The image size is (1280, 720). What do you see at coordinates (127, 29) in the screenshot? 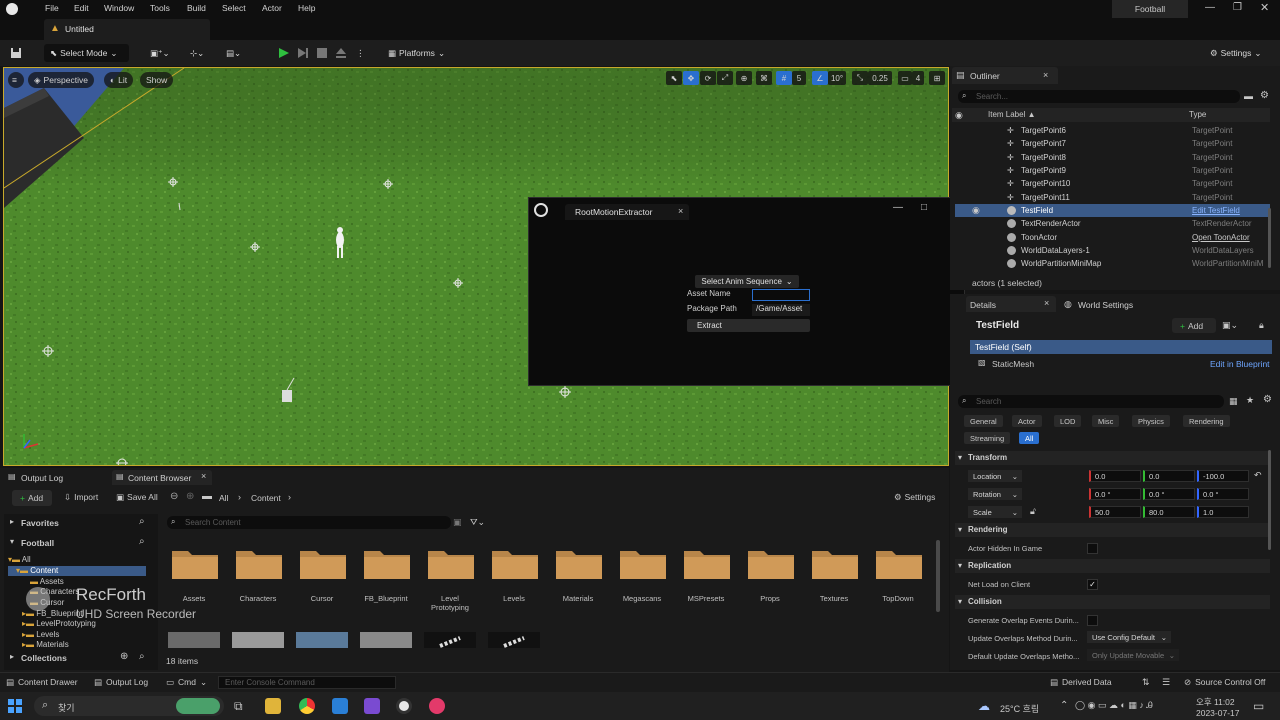
I see `level-tab: ▲ Untitled` at bounding box center [127, 29].